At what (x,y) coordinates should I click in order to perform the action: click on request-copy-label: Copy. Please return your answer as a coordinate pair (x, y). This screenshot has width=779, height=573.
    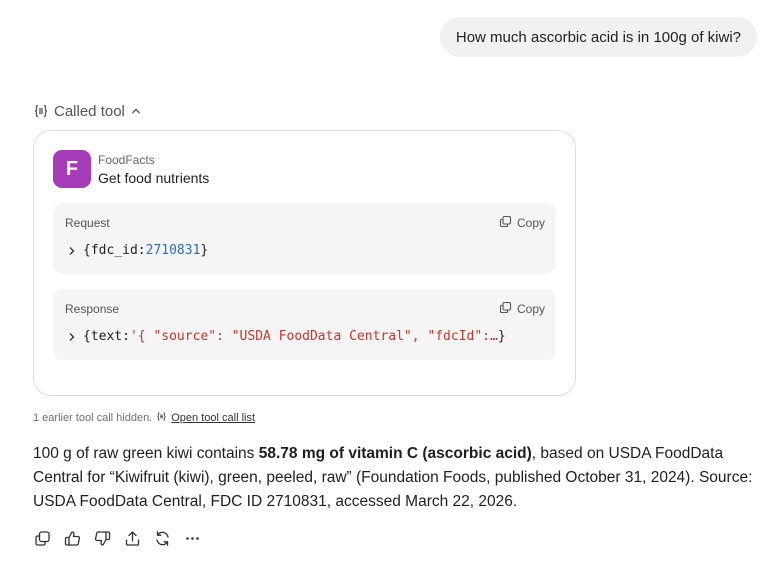
    Looking at the image, I should click on (530, 223).